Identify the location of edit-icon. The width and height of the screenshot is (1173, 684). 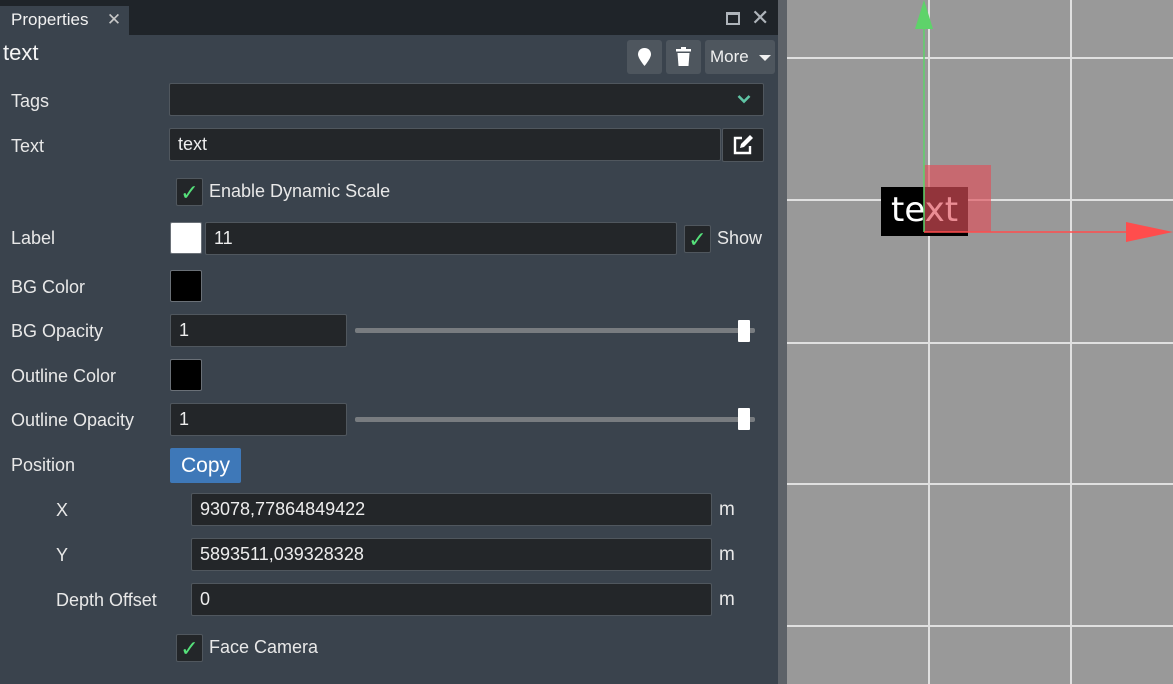
(743, 145).